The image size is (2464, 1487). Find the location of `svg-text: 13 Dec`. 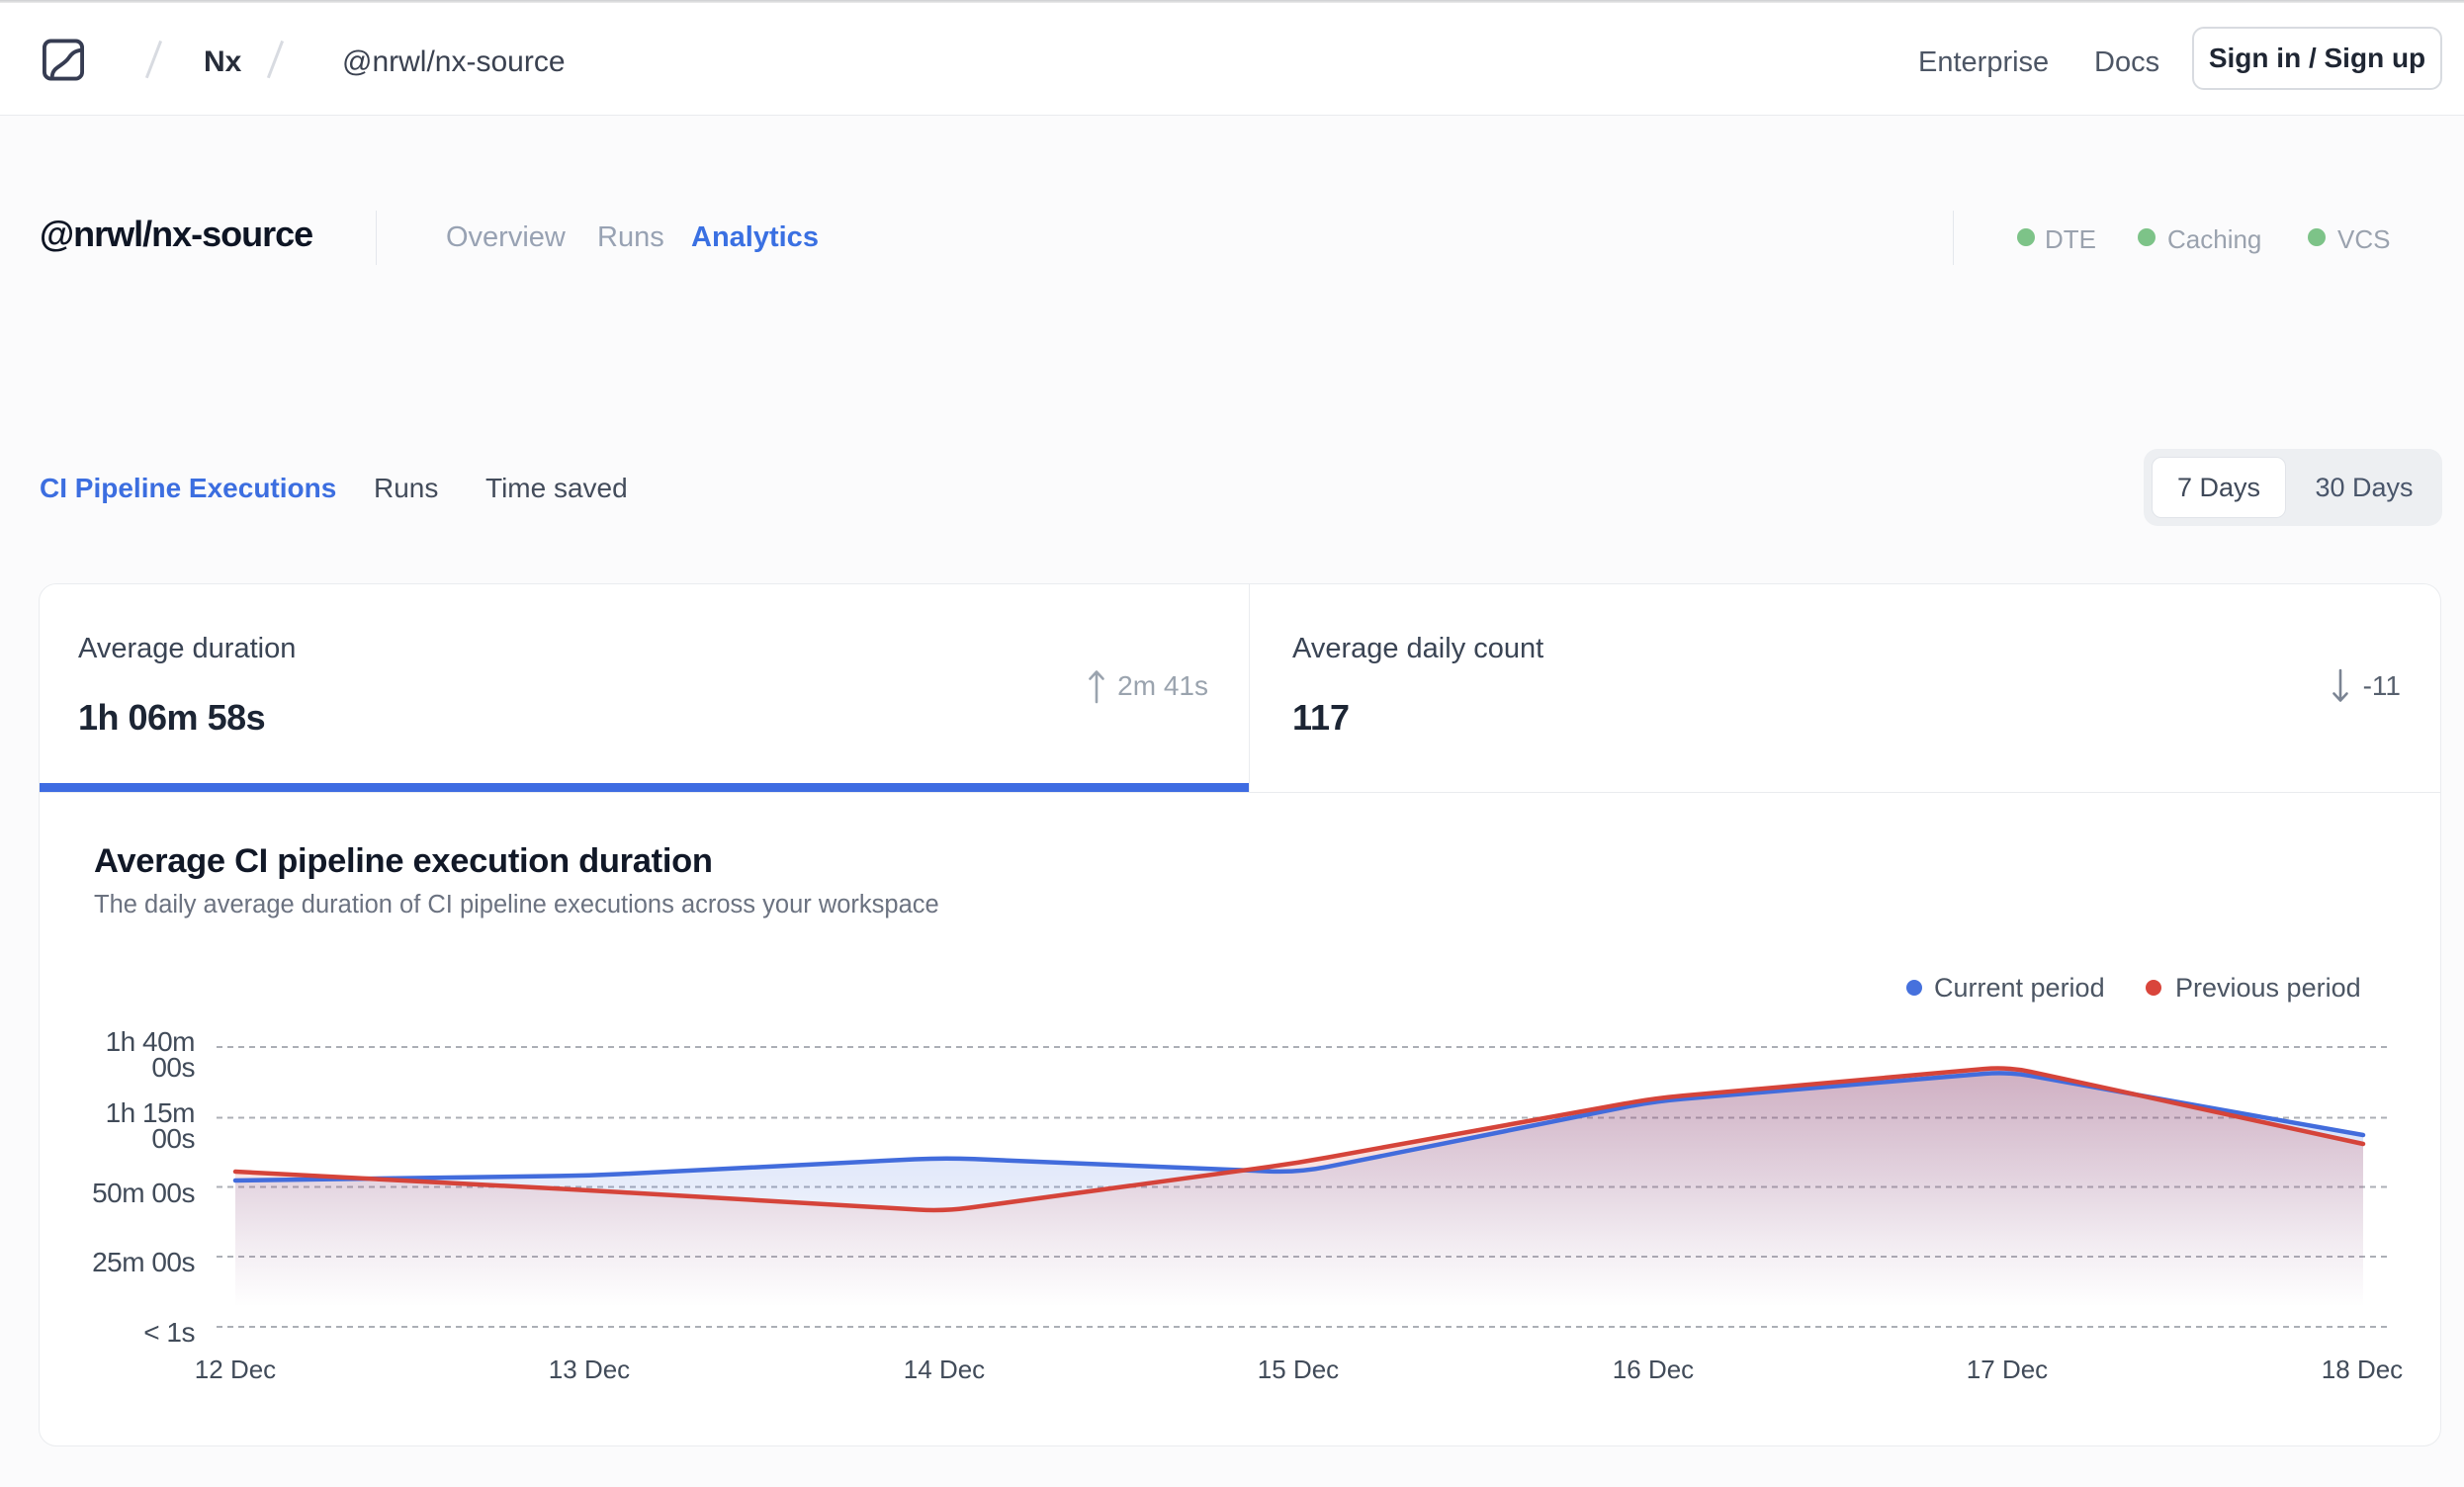

svg-text: 13 Dec is located at coordinates (590, 1369).